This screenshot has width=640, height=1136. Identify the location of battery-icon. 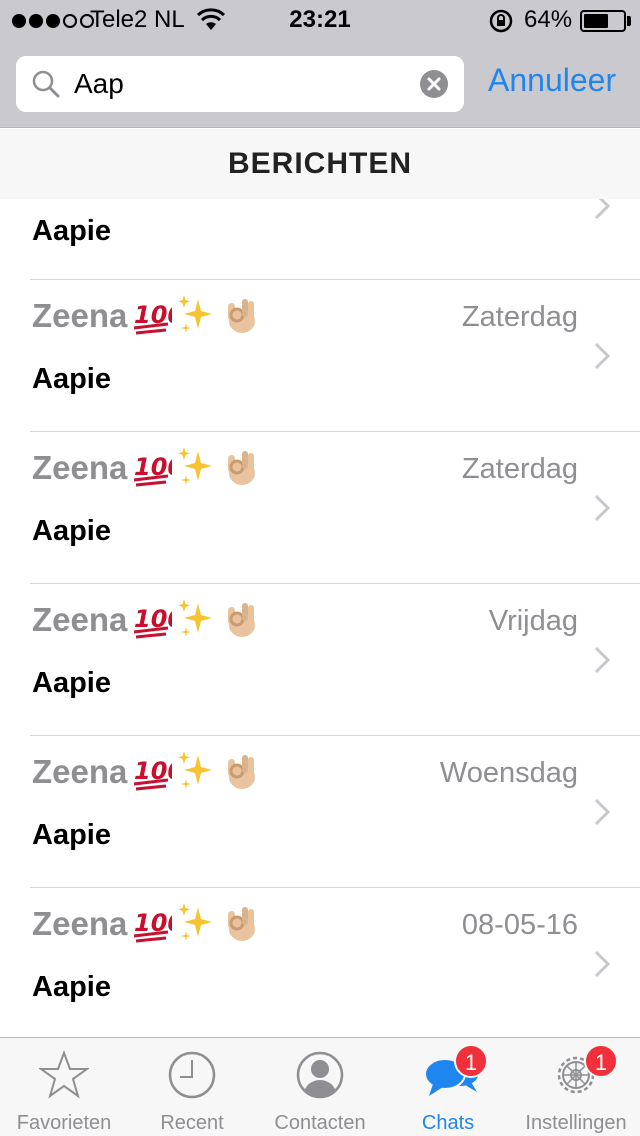
(603, 21).